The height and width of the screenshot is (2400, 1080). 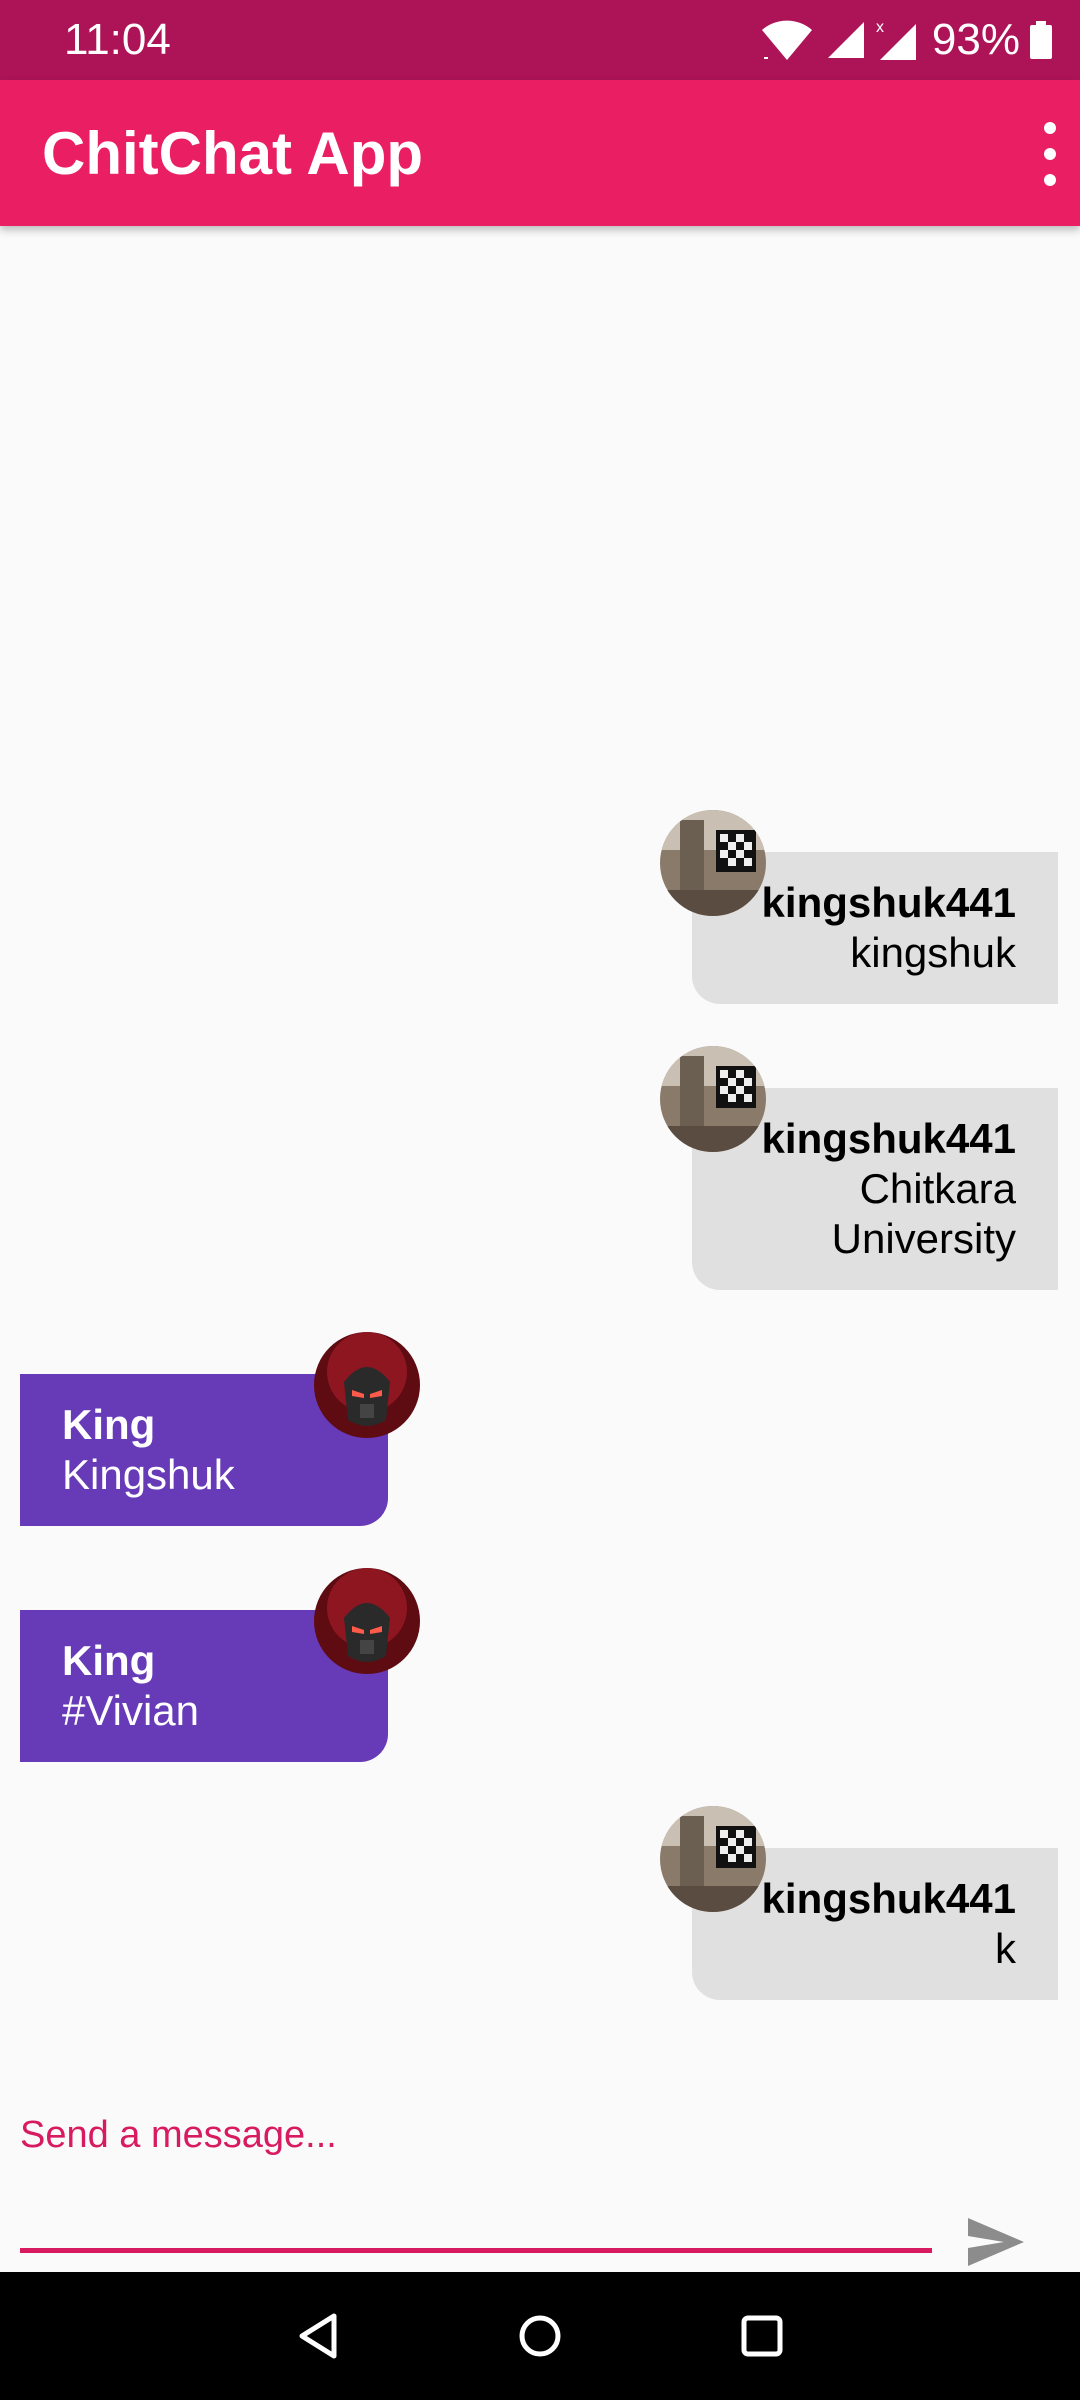 I want to click on message-text: #Vivian, so click(x=130, y=1710).